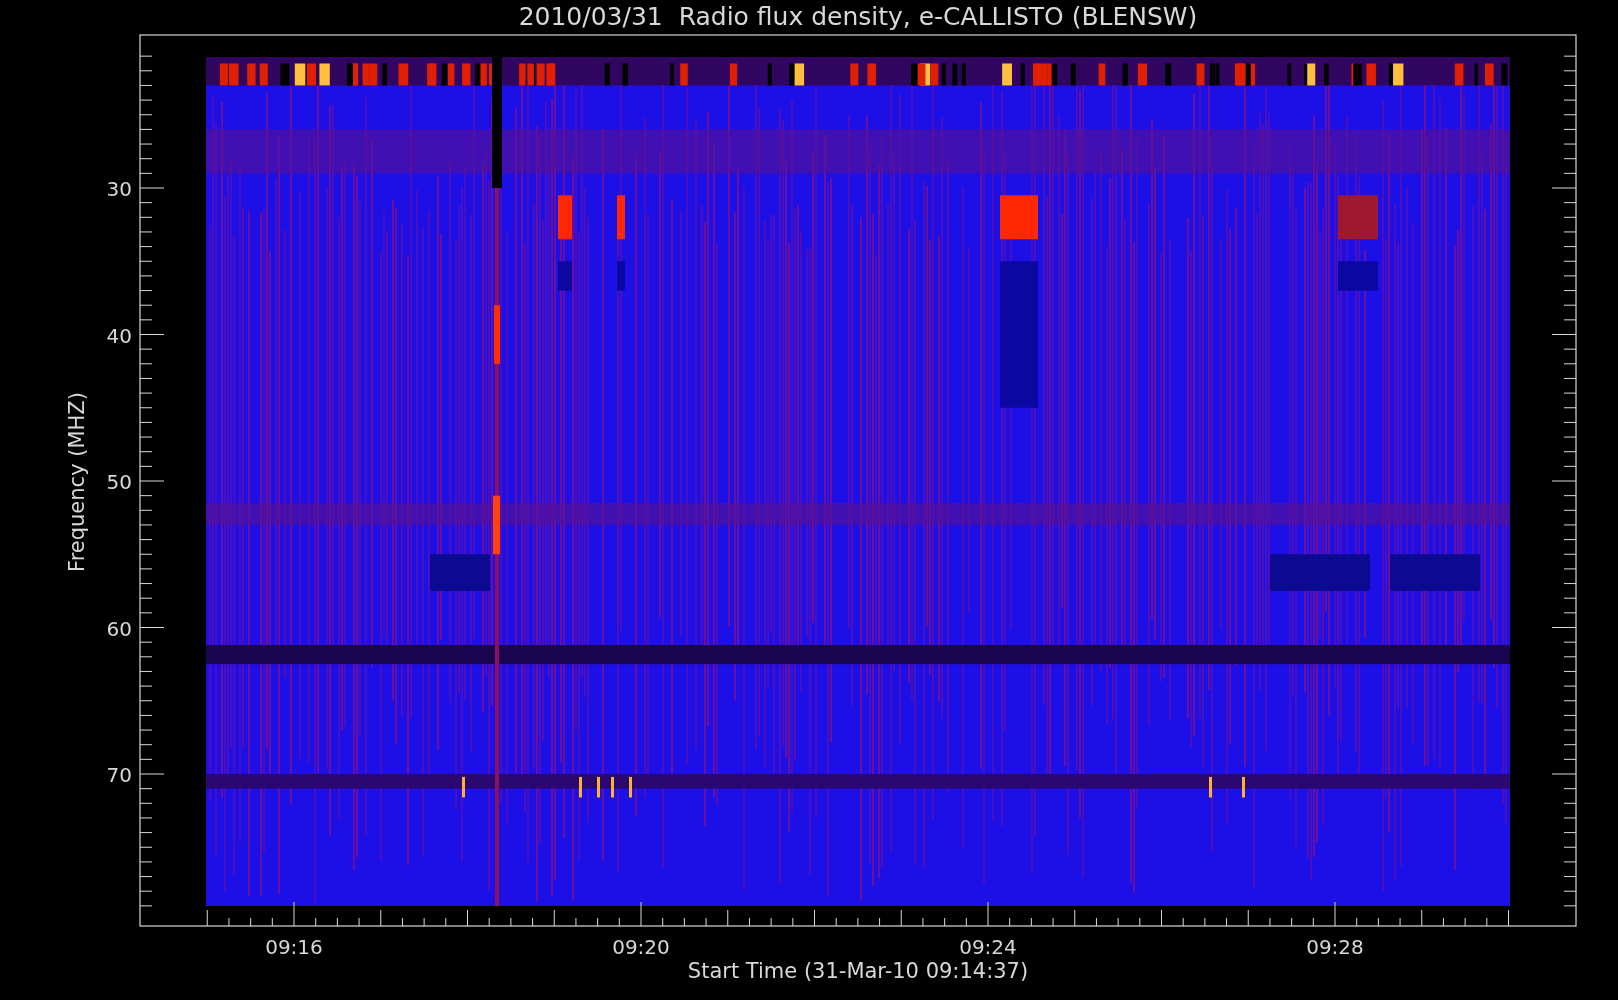 This screenshot has height=1000, width=1618. I want to click on y-axis-label: Frequency (MHZ), so click(77, 482).